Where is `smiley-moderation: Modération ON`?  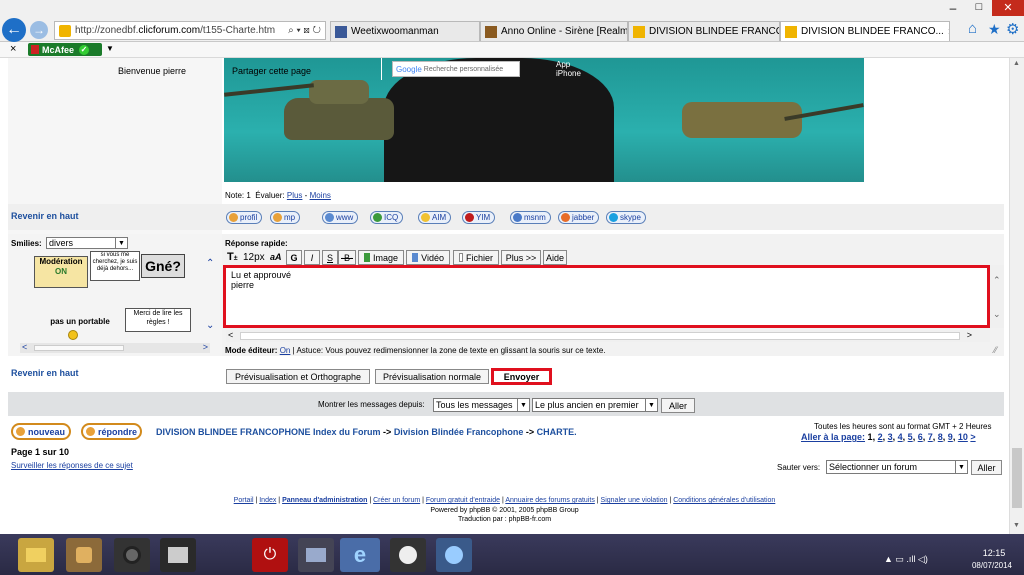 smiley-moderation: Modération ON is located at coordinates (61, 272).